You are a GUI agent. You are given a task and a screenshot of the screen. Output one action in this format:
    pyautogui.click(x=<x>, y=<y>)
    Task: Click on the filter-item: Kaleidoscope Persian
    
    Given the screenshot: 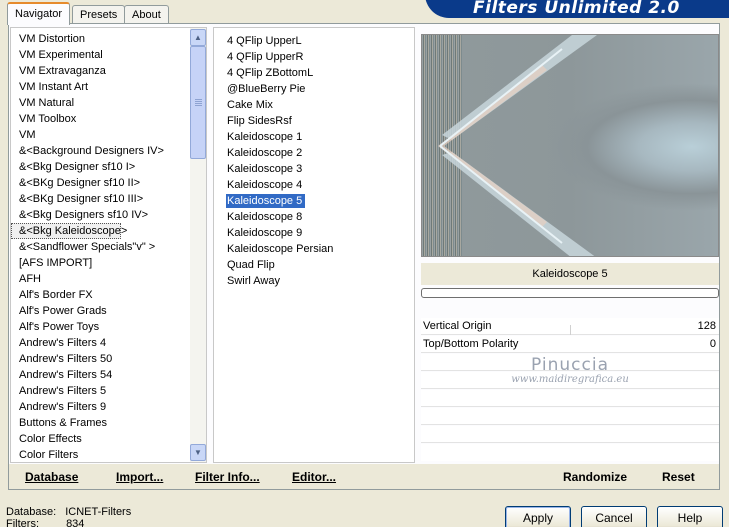 What is the action you would take?
    pyautogui.click(x=314, y=249)
    